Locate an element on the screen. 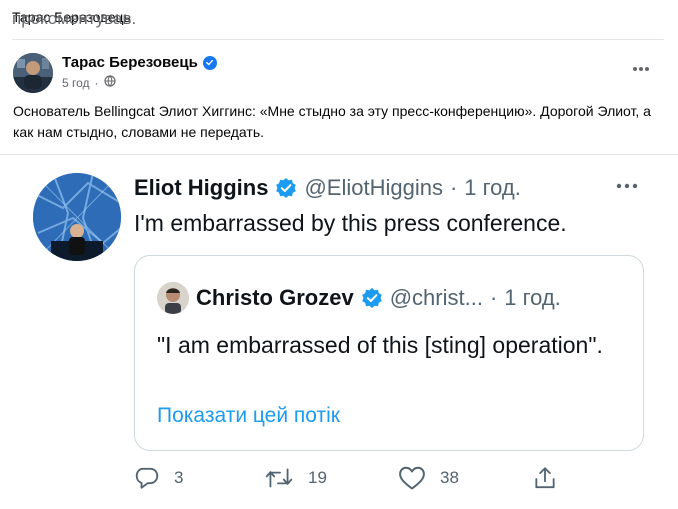  reply-button: 3 is located at coordinates (158, 478).